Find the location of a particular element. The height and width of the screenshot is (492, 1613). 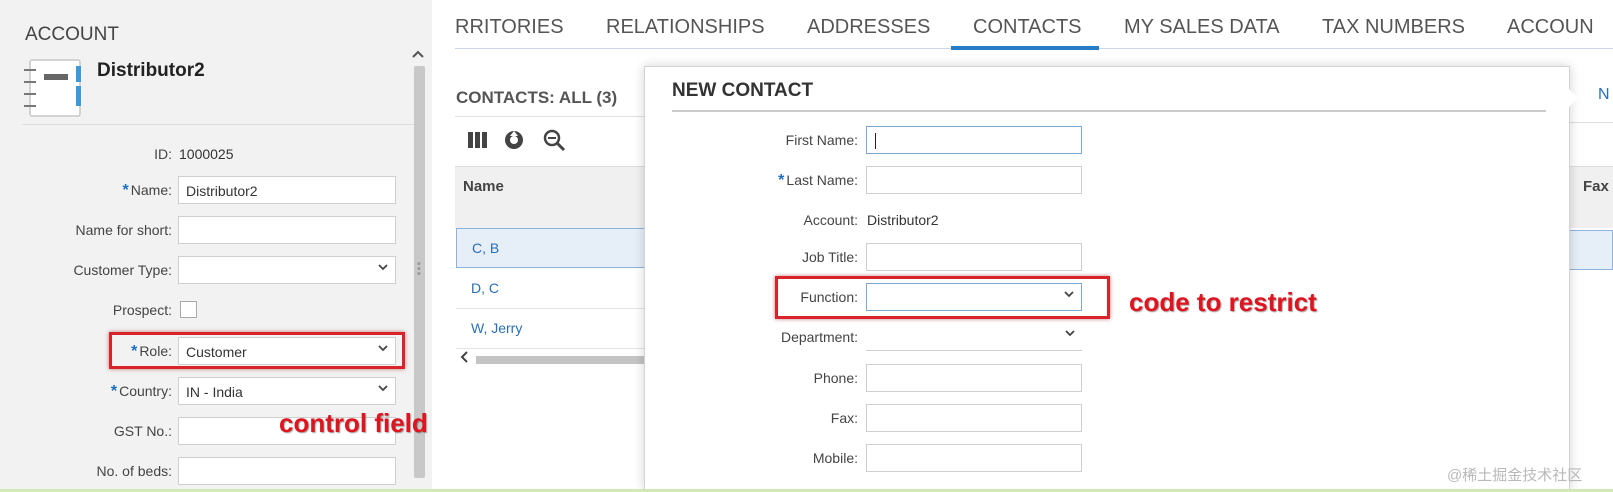

field-country: * Country: IN - India is located at coordinates (200, 391).